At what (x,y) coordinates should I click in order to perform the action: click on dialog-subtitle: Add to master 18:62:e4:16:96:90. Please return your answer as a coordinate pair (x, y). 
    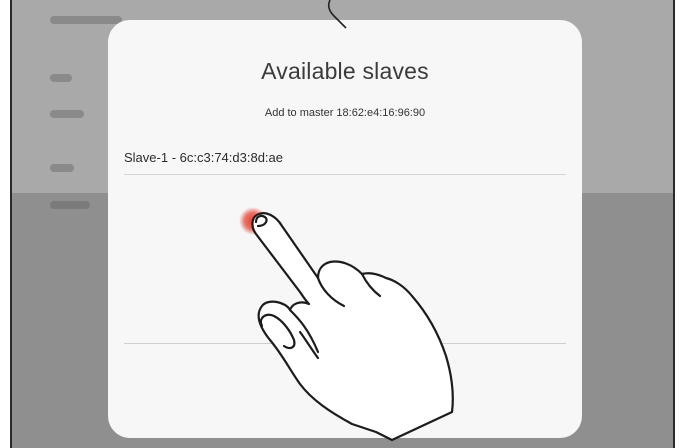
    Looking at the image, I should click on (345, 113).